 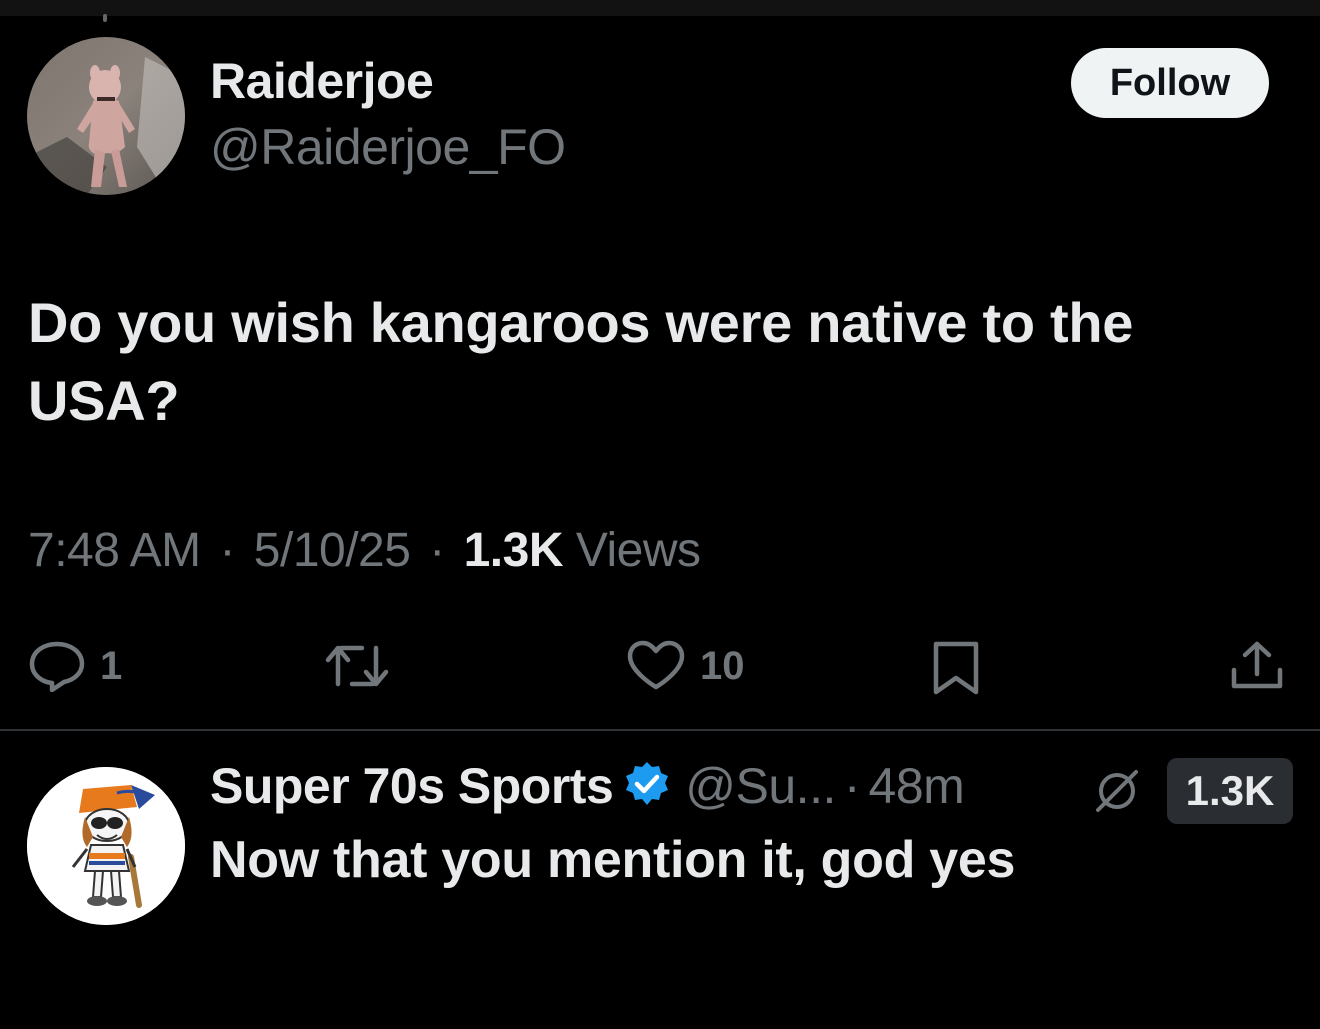 What do you see at coordinates (357, 666) in the screenshot?
I see `retweet-icon` at bounding box center [357, 666].